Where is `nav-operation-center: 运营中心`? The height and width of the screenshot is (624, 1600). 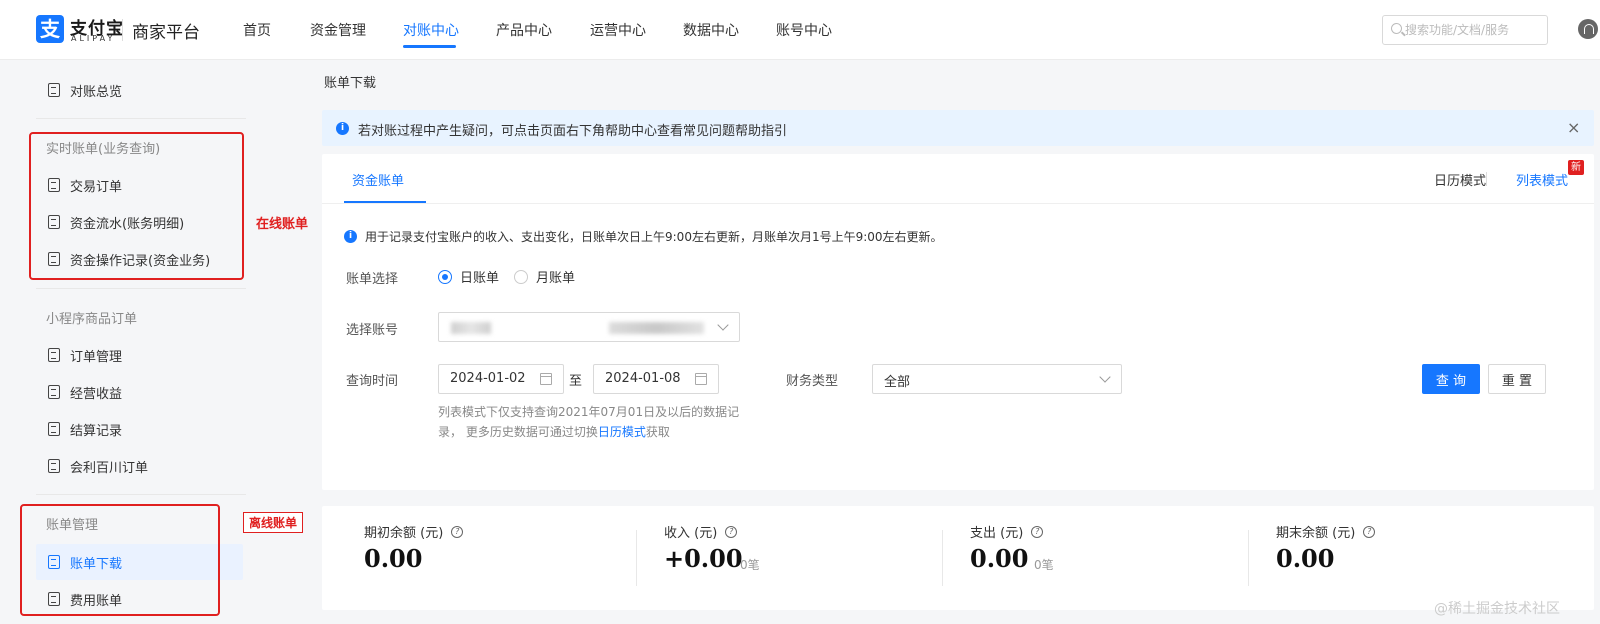
nav-operation-center: 运营中心 is located at coordinates (618, 30).